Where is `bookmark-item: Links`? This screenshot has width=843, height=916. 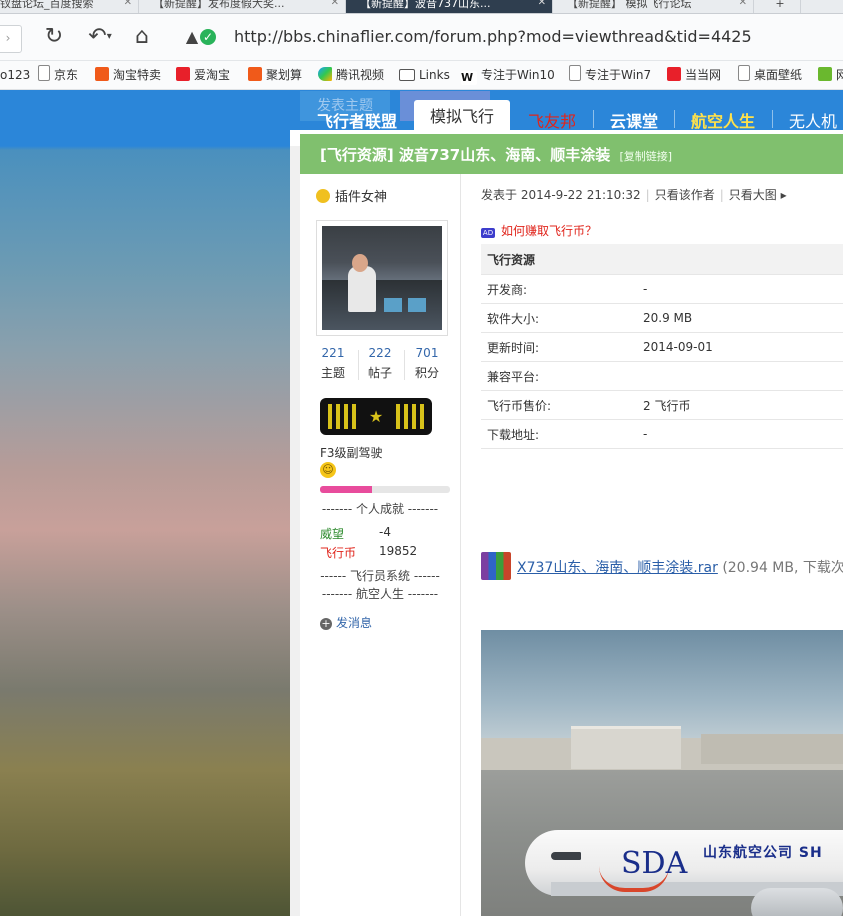
bookmark-item: Links is located at coordinates (424, 75).